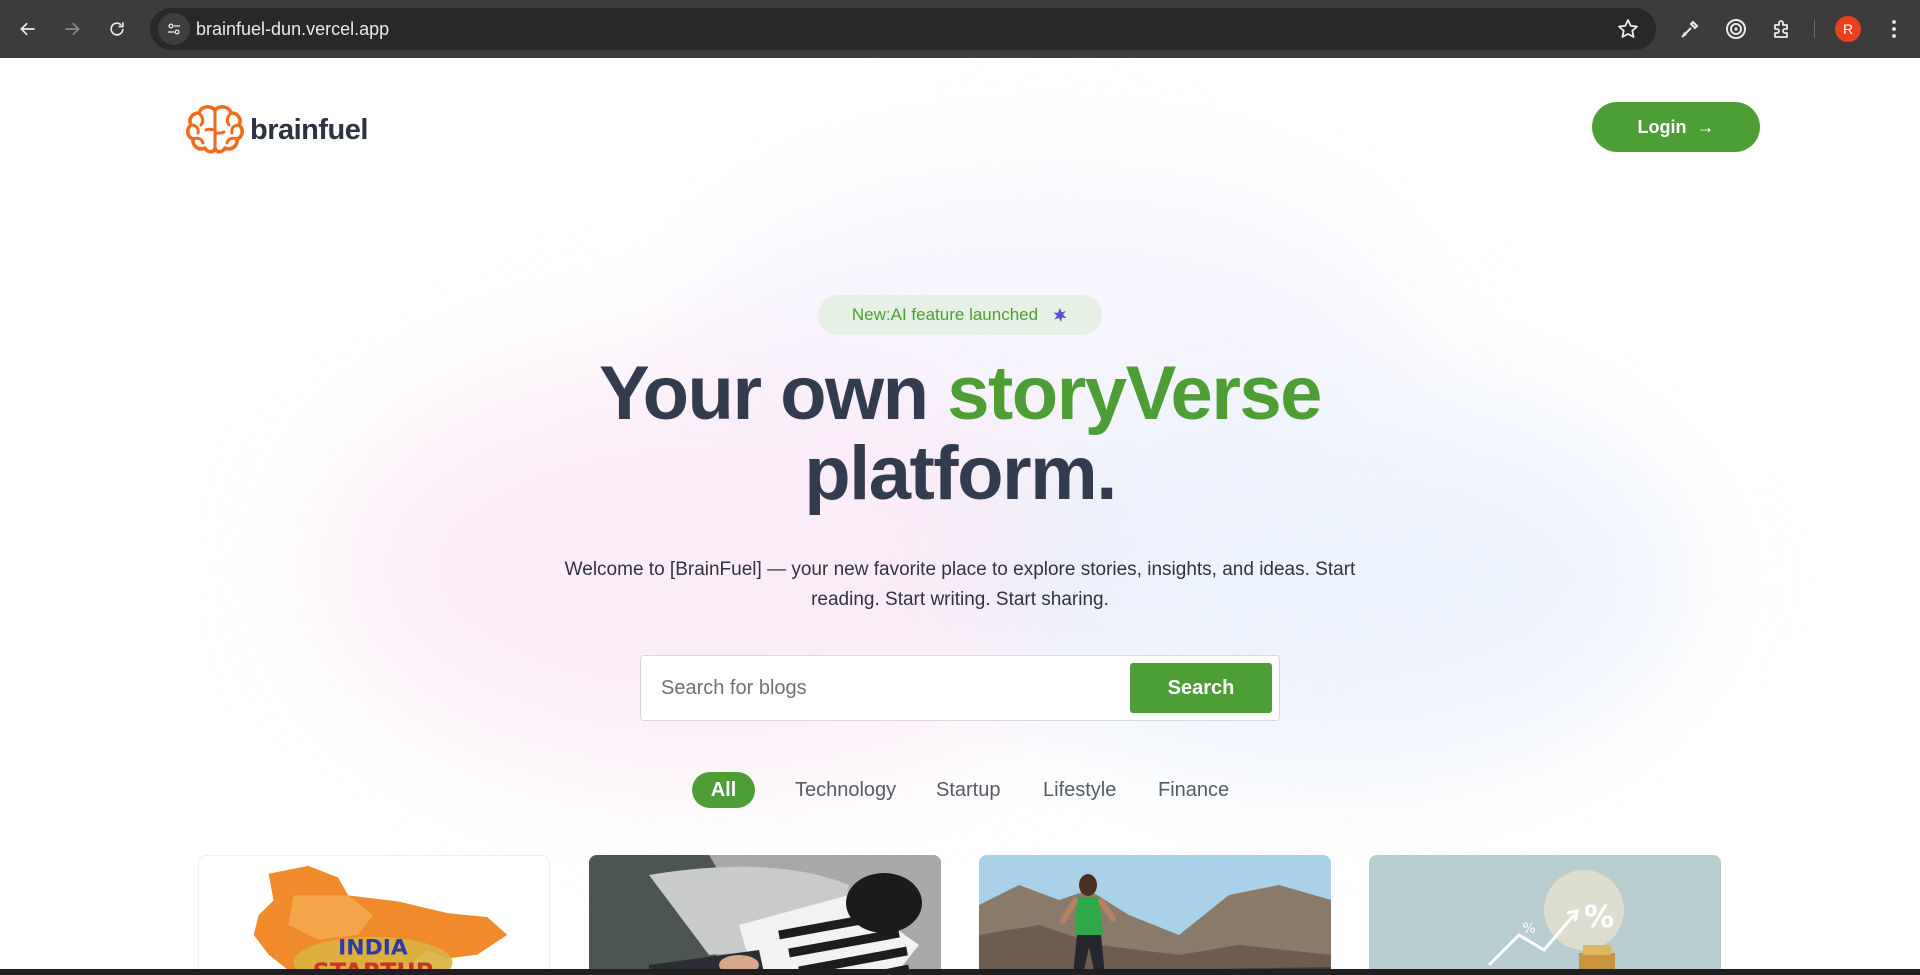 The height and width of the screenshot is (975, 1920). I want to click on search-form: Search, so click(960, 688).